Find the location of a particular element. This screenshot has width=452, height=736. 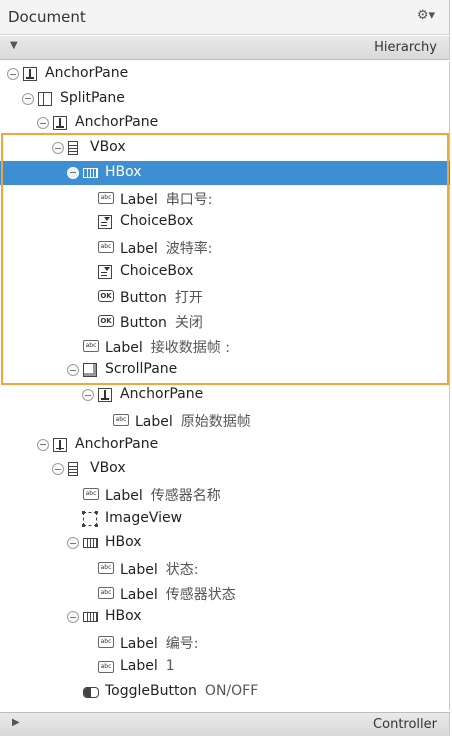

node-type: ImageView is located at coordinates (144, 517).